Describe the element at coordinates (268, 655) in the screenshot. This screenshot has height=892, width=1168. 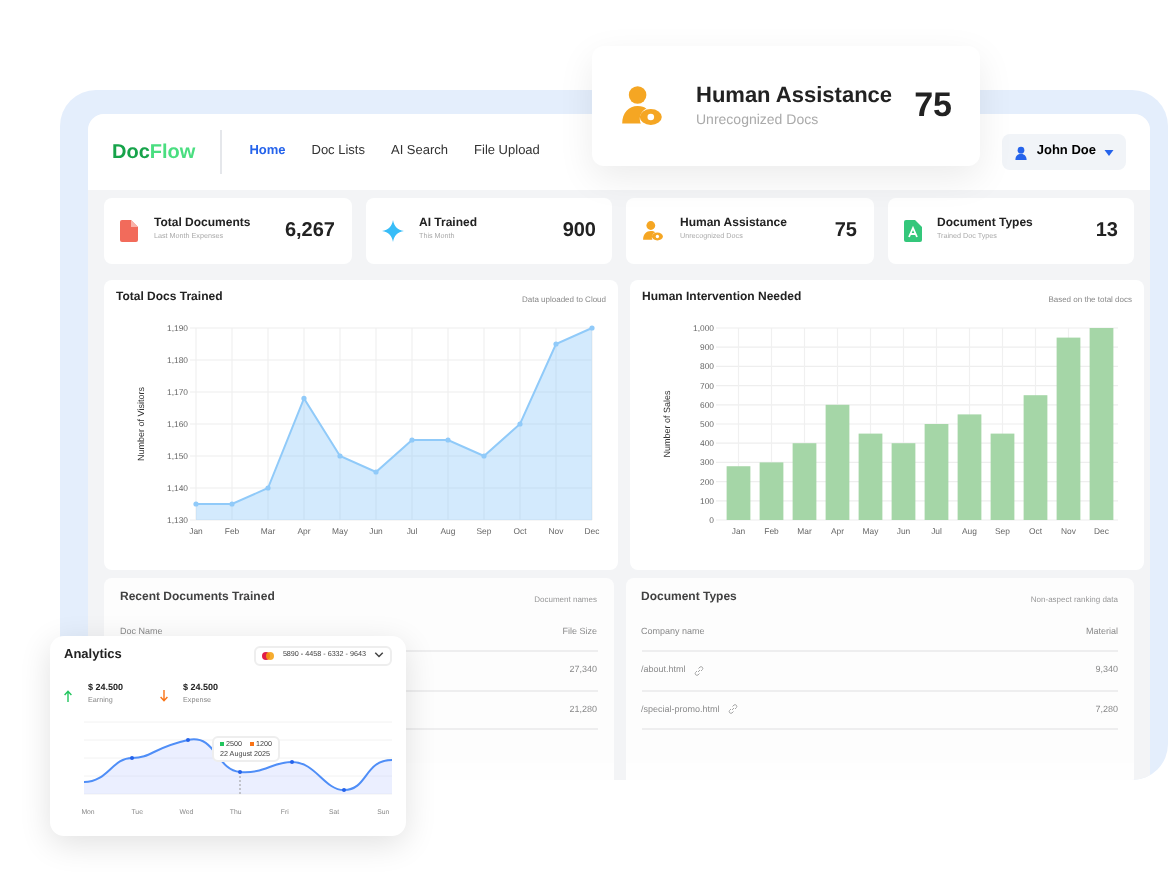
I see `card-brand-icon` at that location.